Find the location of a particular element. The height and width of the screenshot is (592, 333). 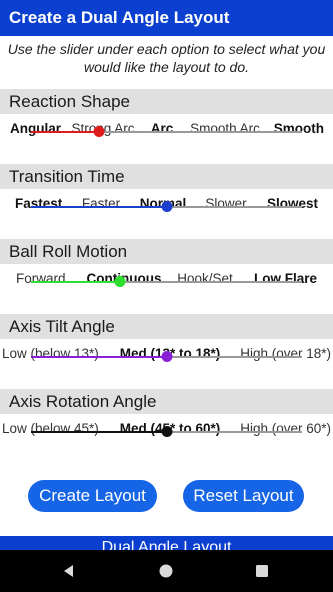

instructions-line-2: would like the layout to do. is located at coordinates (166, 67).